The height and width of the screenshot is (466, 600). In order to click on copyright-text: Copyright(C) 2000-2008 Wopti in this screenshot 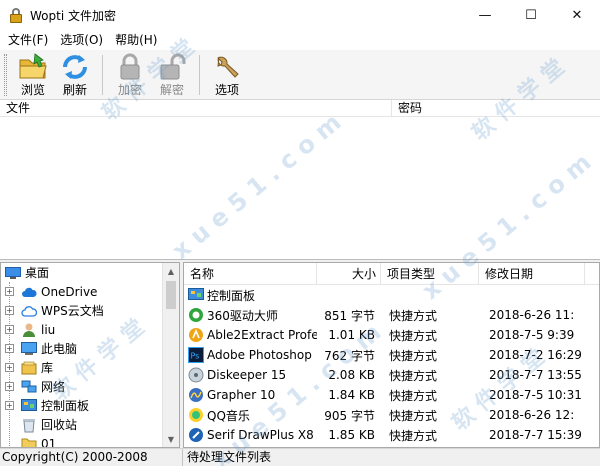, I will do `click(91, 457)`.